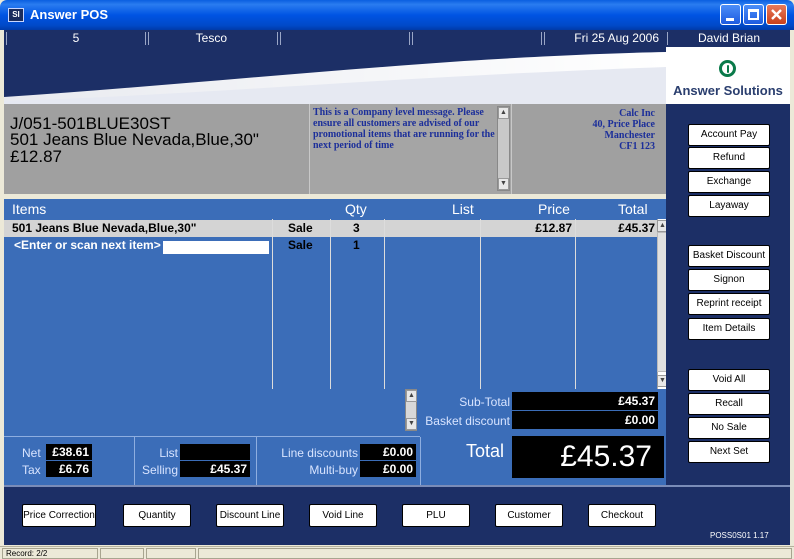 This screenshot has height=559, width=794. I want to click on void-all-button: Void All, so click(729, 380).